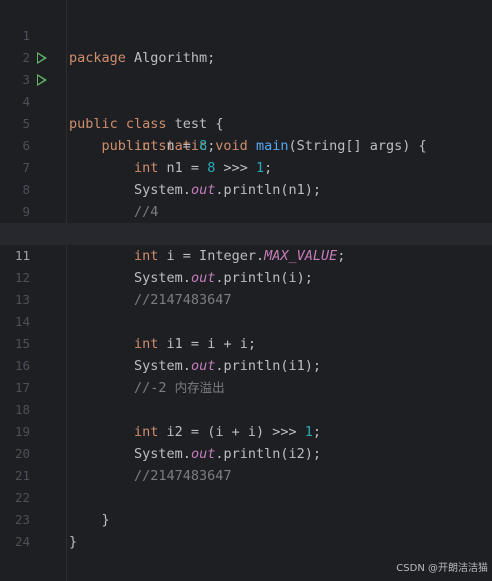  What do you see at coordinates (246, 45) in the screenshot?
I see `code-line: 2` at bounding box center [246, 45].